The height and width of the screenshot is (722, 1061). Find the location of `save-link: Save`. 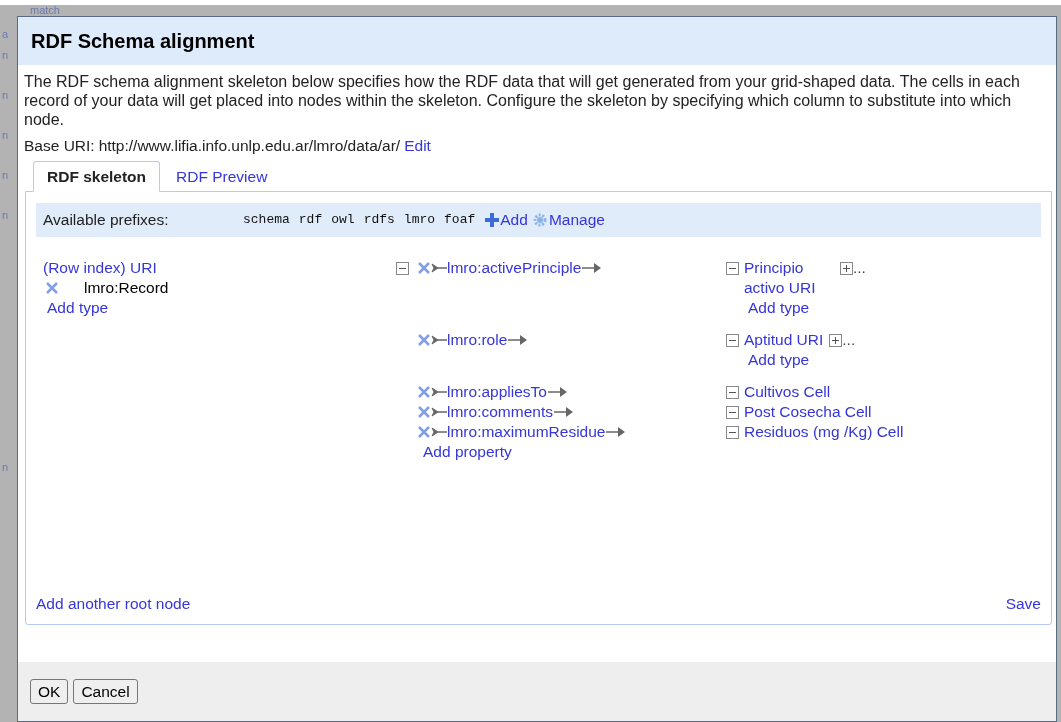

save-link: Save is located at coordinates (1023, 603).